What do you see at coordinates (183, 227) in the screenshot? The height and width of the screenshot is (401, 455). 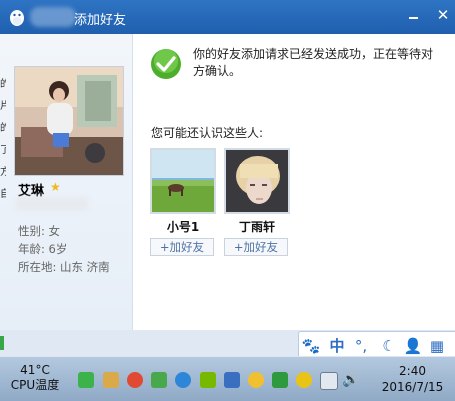 I see `suggestion-name: 小号1` at bounding box center [183, 227].